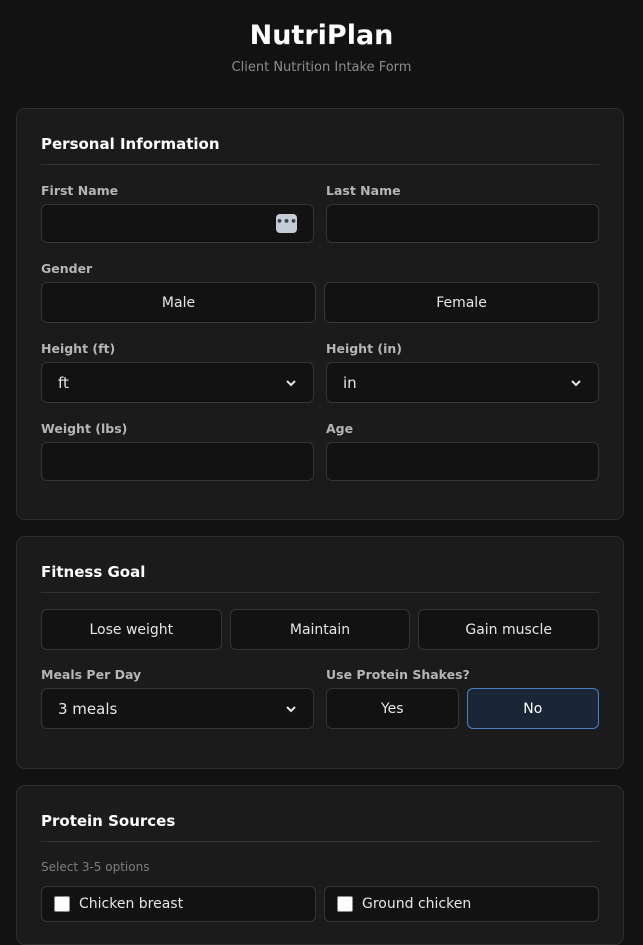 The height and width of the screenshot is (945, 643). Describe the element at coordinates (80, 190) in the screenshot. I see `first-name-label: First Name` at that location.